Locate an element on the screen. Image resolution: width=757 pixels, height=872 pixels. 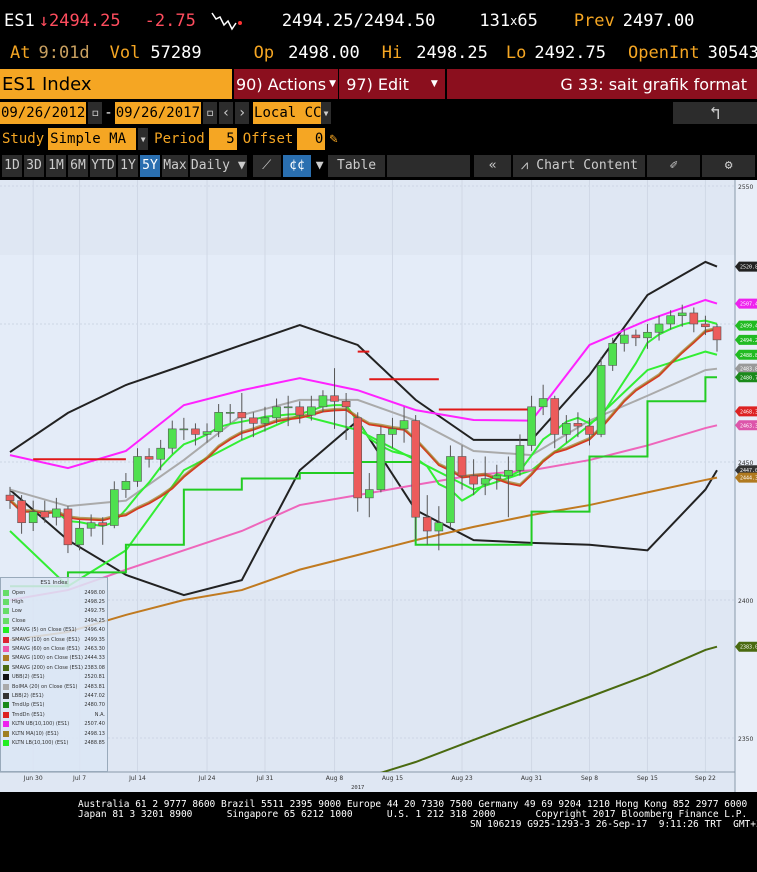
range-button-3d: 3D is located at coordinates (34, 165).